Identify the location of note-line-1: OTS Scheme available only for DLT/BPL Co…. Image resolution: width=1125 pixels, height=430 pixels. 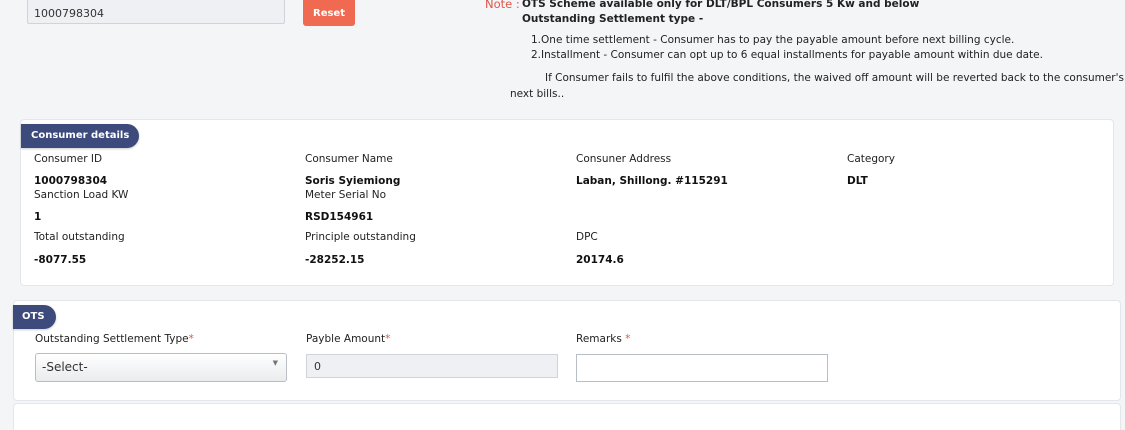
(721, 5).